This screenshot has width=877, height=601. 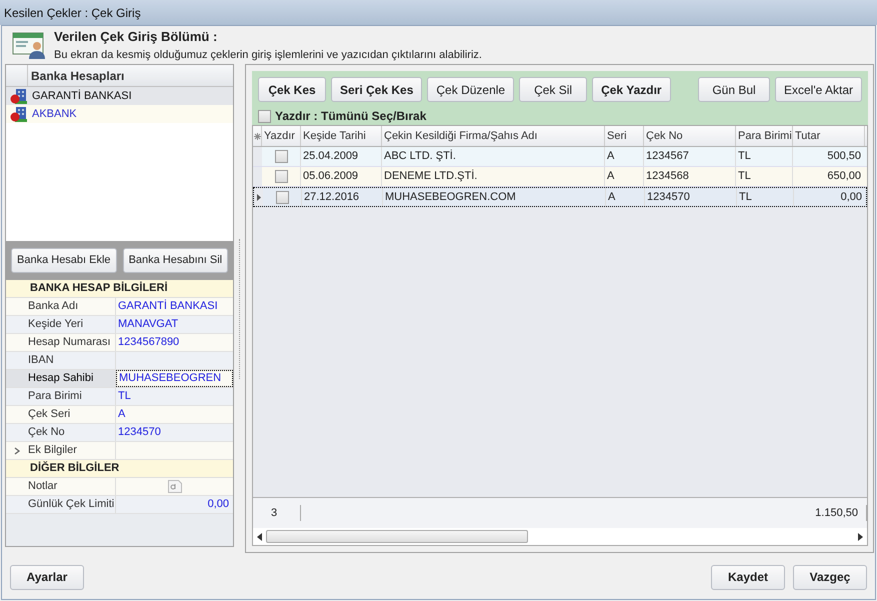 I want to click on toolbar-button: Çek Sil, so click(x=553, y=89).